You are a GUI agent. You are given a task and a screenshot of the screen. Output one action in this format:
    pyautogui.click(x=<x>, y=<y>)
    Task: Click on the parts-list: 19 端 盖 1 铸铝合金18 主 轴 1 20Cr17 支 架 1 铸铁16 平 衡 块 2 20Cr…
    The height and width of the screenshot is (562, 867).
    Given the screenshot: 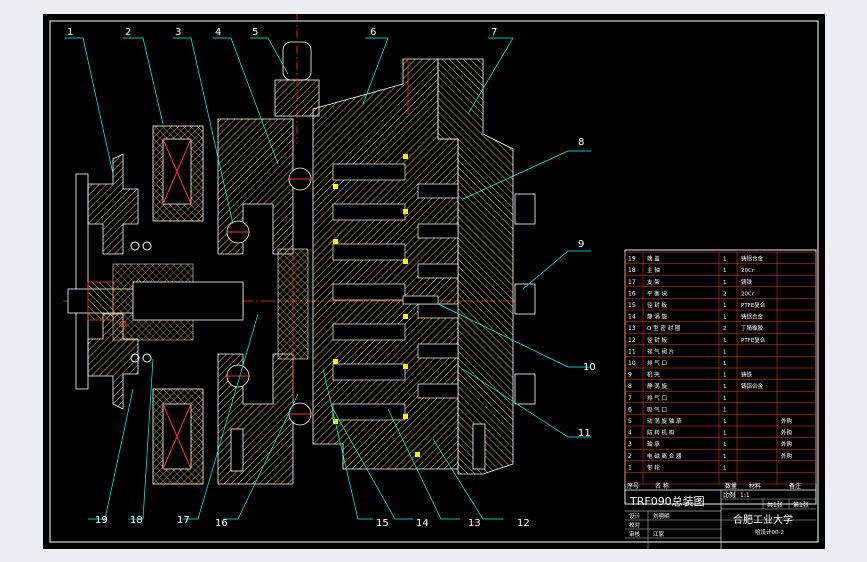 What is the action you would take?
    pyautogui.click(x=720, y=399)
    